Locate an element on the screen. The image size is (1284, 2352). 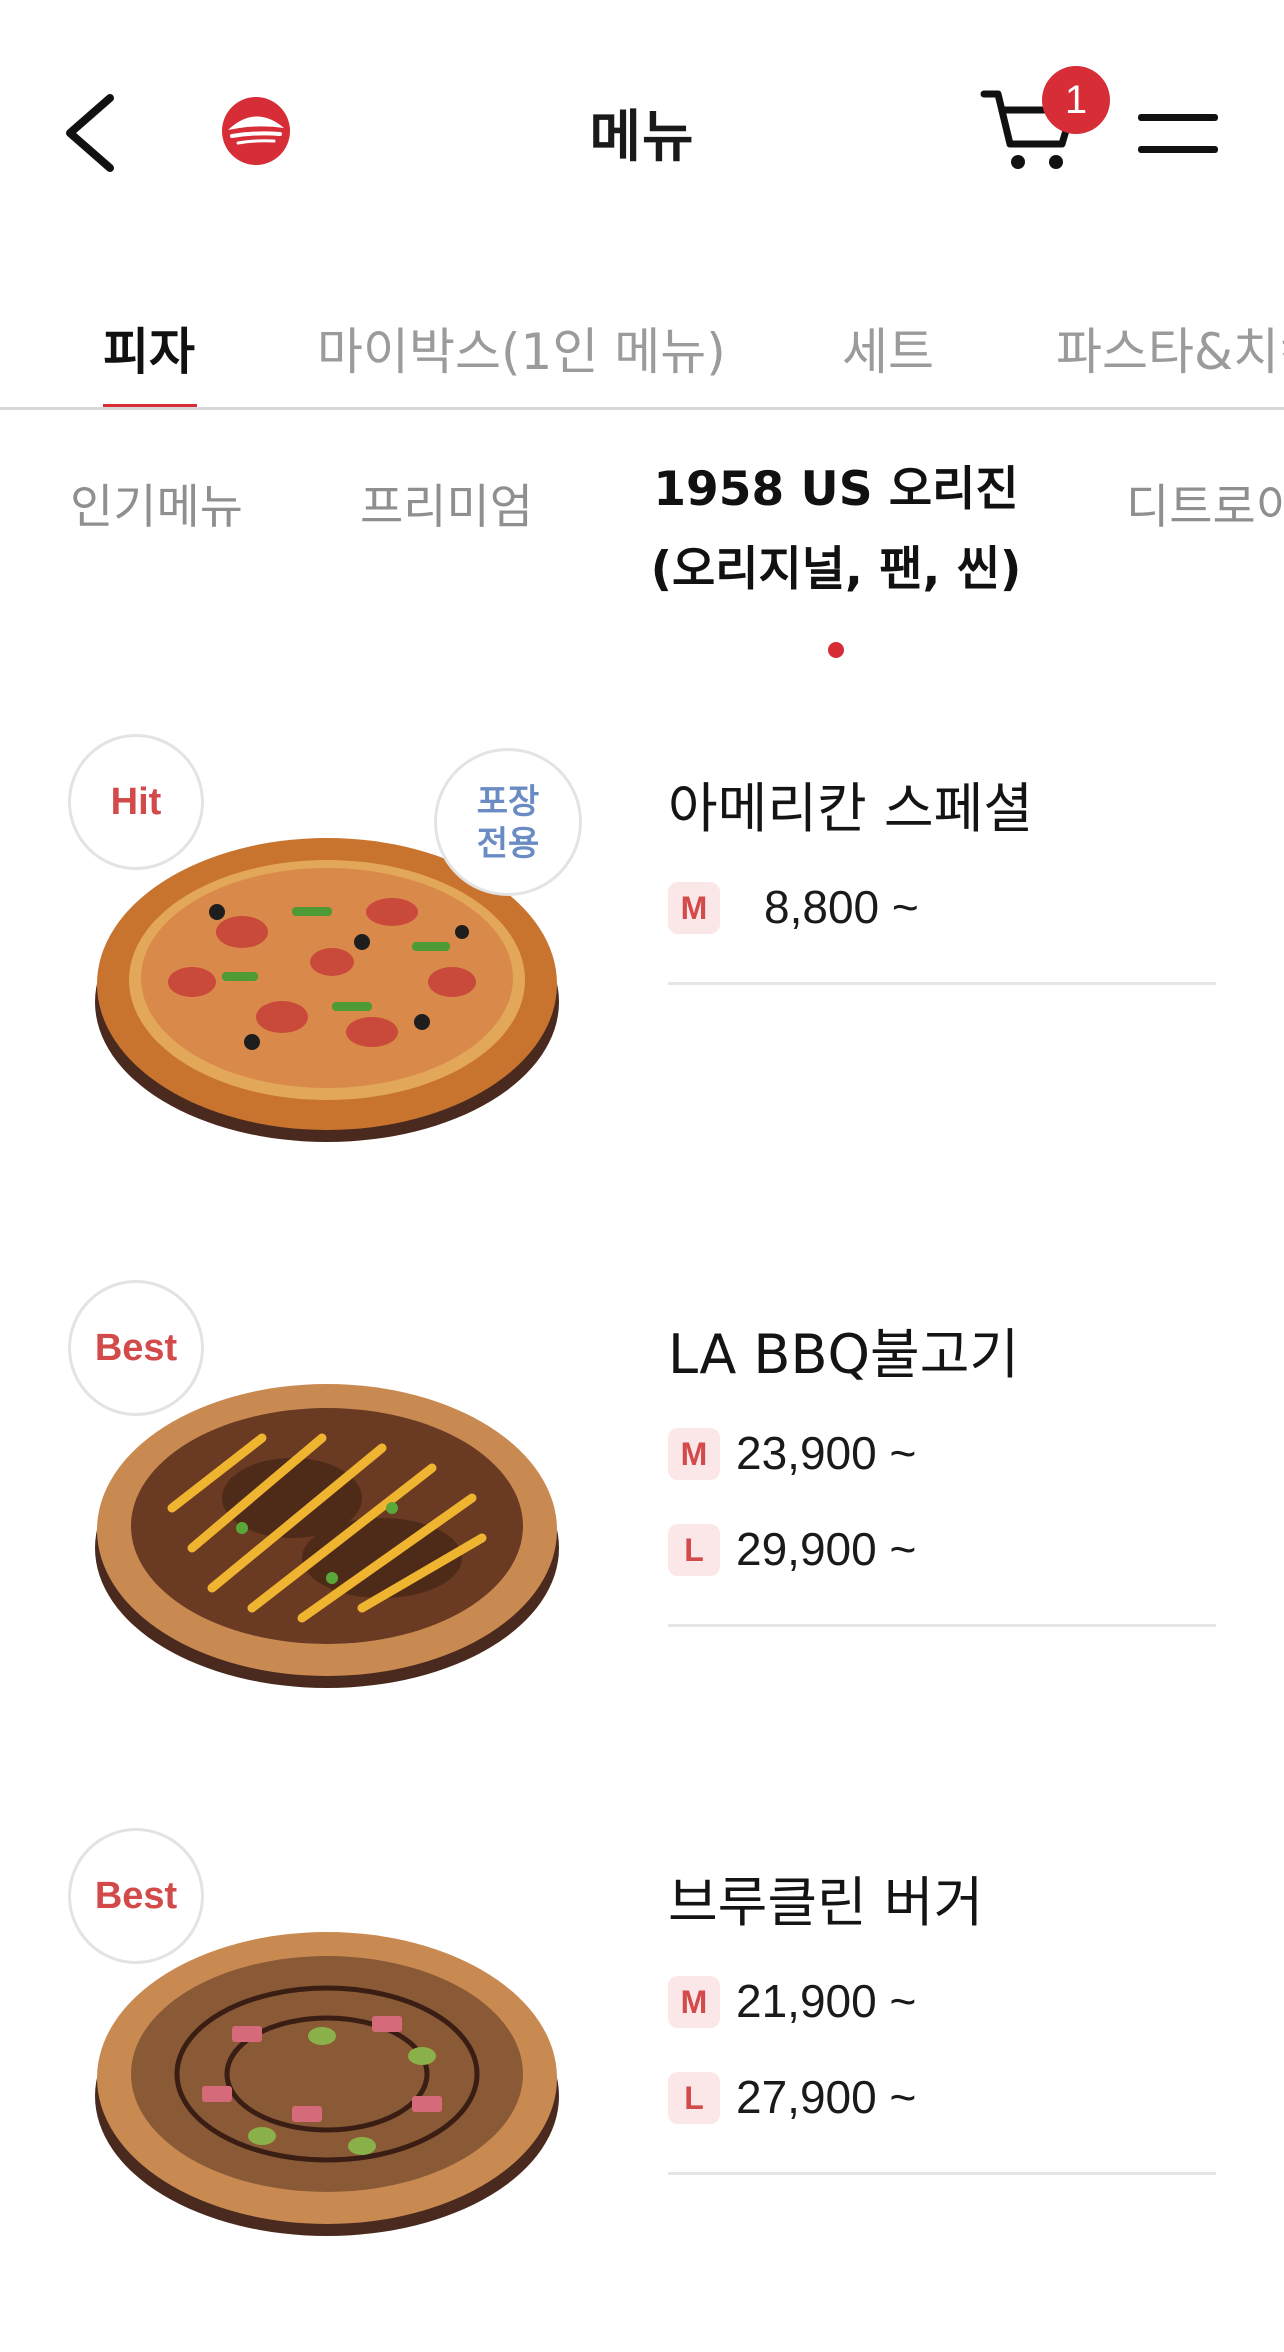
price-value: 23,900 ~ is located at coordinates (826, 1453).